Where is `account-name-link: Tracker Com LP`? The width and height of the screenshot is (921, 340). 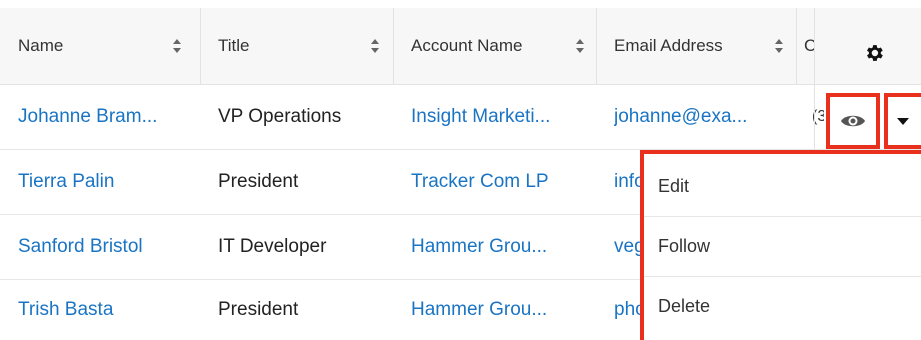 account-name-link: Tracker Com LP is located at coordinates (501, 182).